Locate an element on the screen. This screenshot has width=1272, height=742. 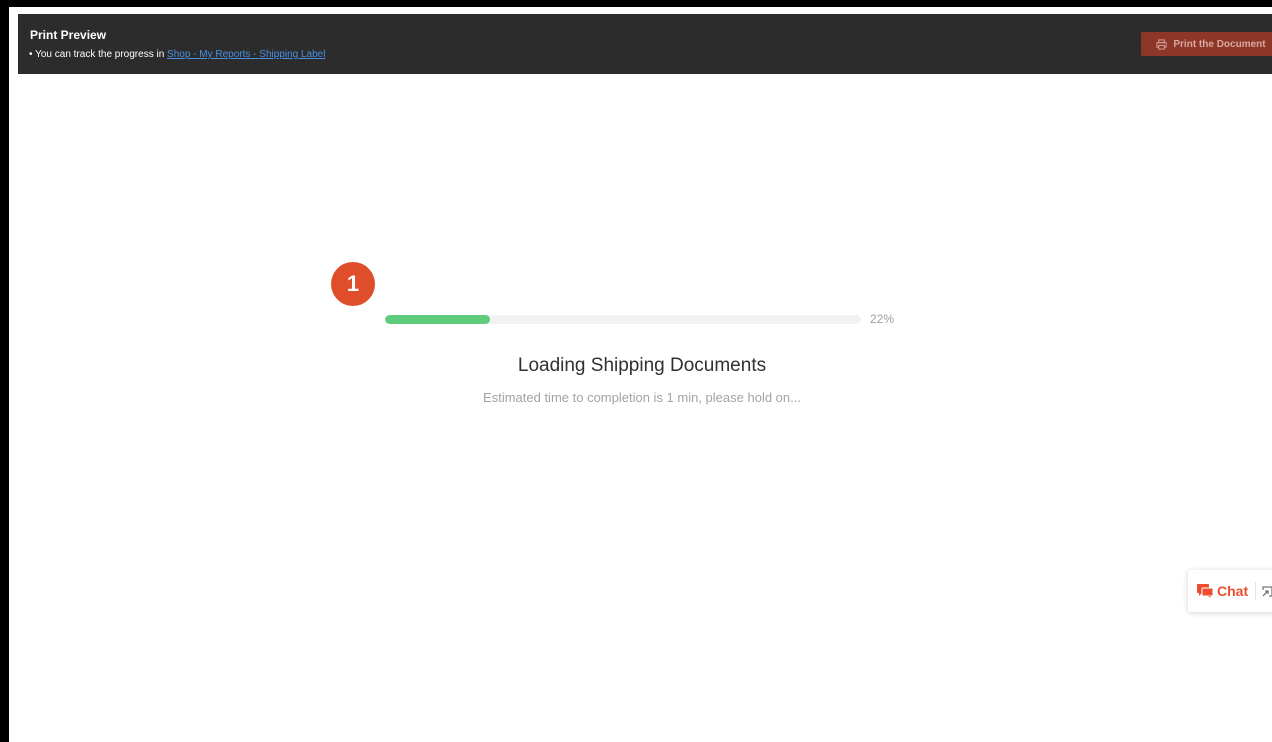
shipping-label-report-link: Shop - My Reports - Shipping Label is located at coordinates (246, 54).